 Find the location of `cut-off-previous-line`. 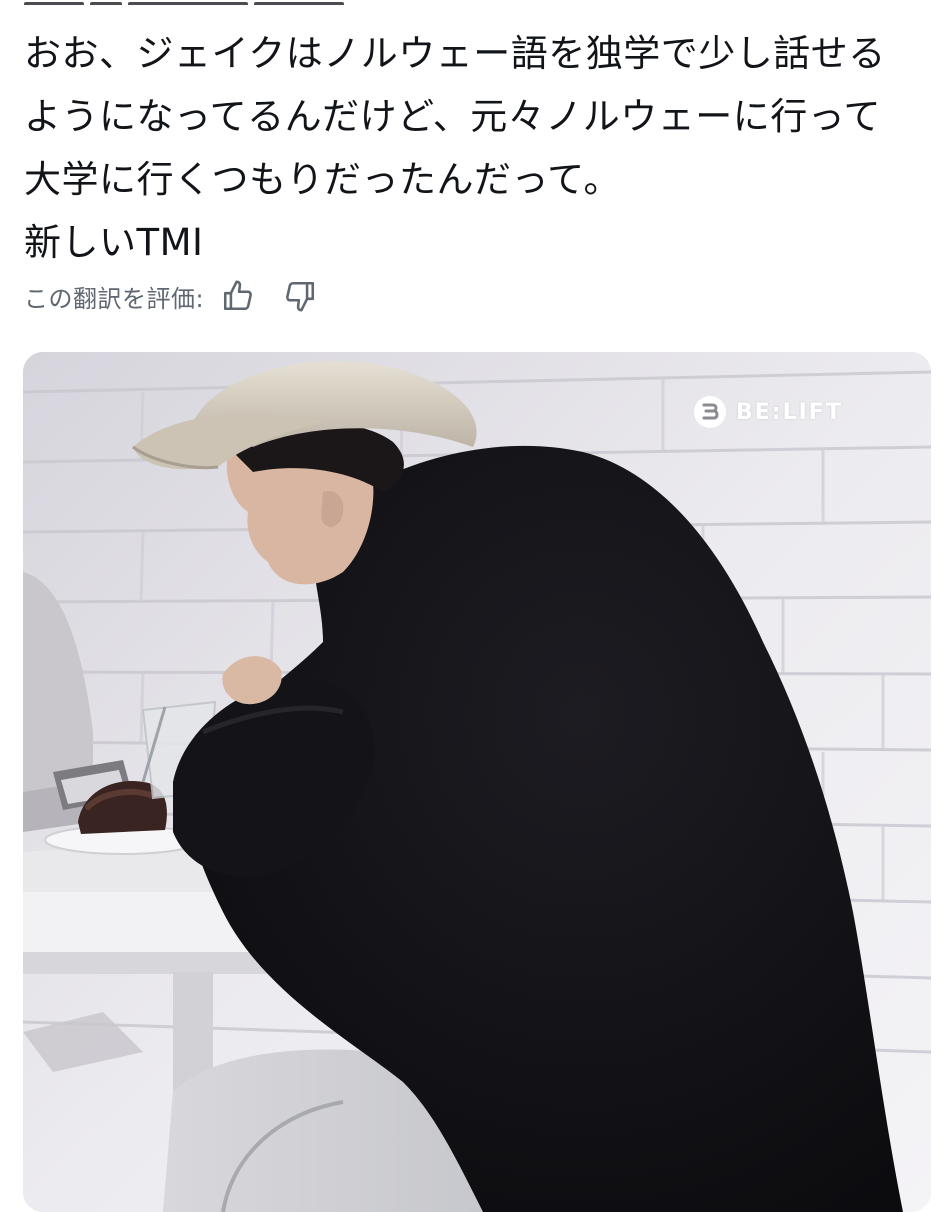

cut-off-previous-line is located at coordinates (214, 2).